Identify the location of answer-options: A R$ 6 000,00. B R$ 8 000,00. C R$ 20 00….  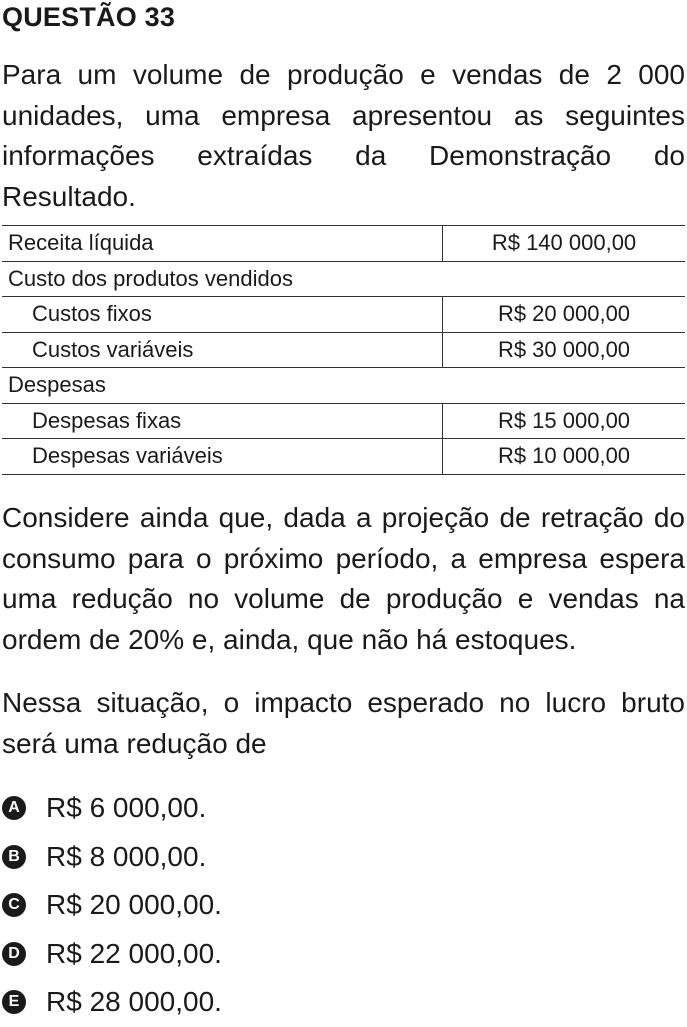
(111, 905).